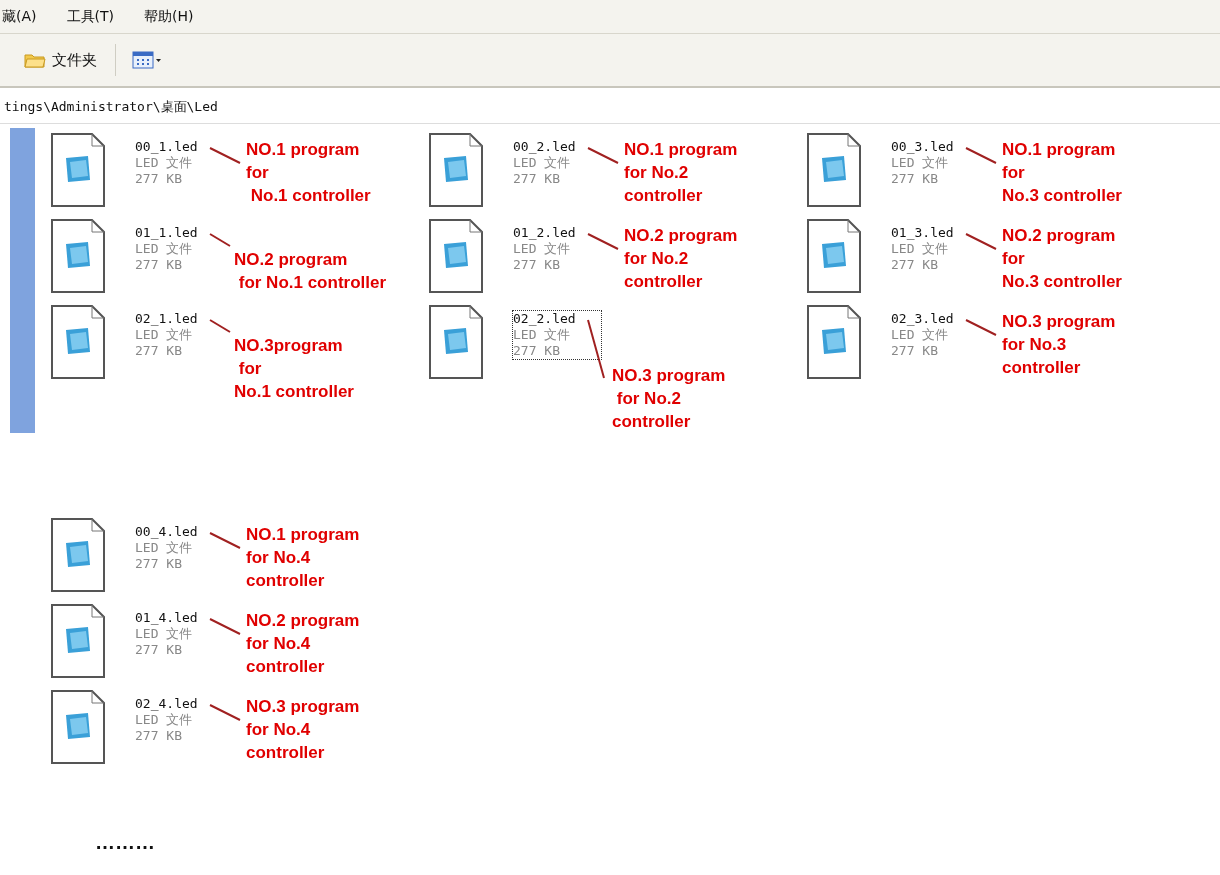 This screenshot has width=1220, height=875. Describe the element at coordinates (923, 319) in the screenshot. I see `file-name: 02_3.led` at that location.